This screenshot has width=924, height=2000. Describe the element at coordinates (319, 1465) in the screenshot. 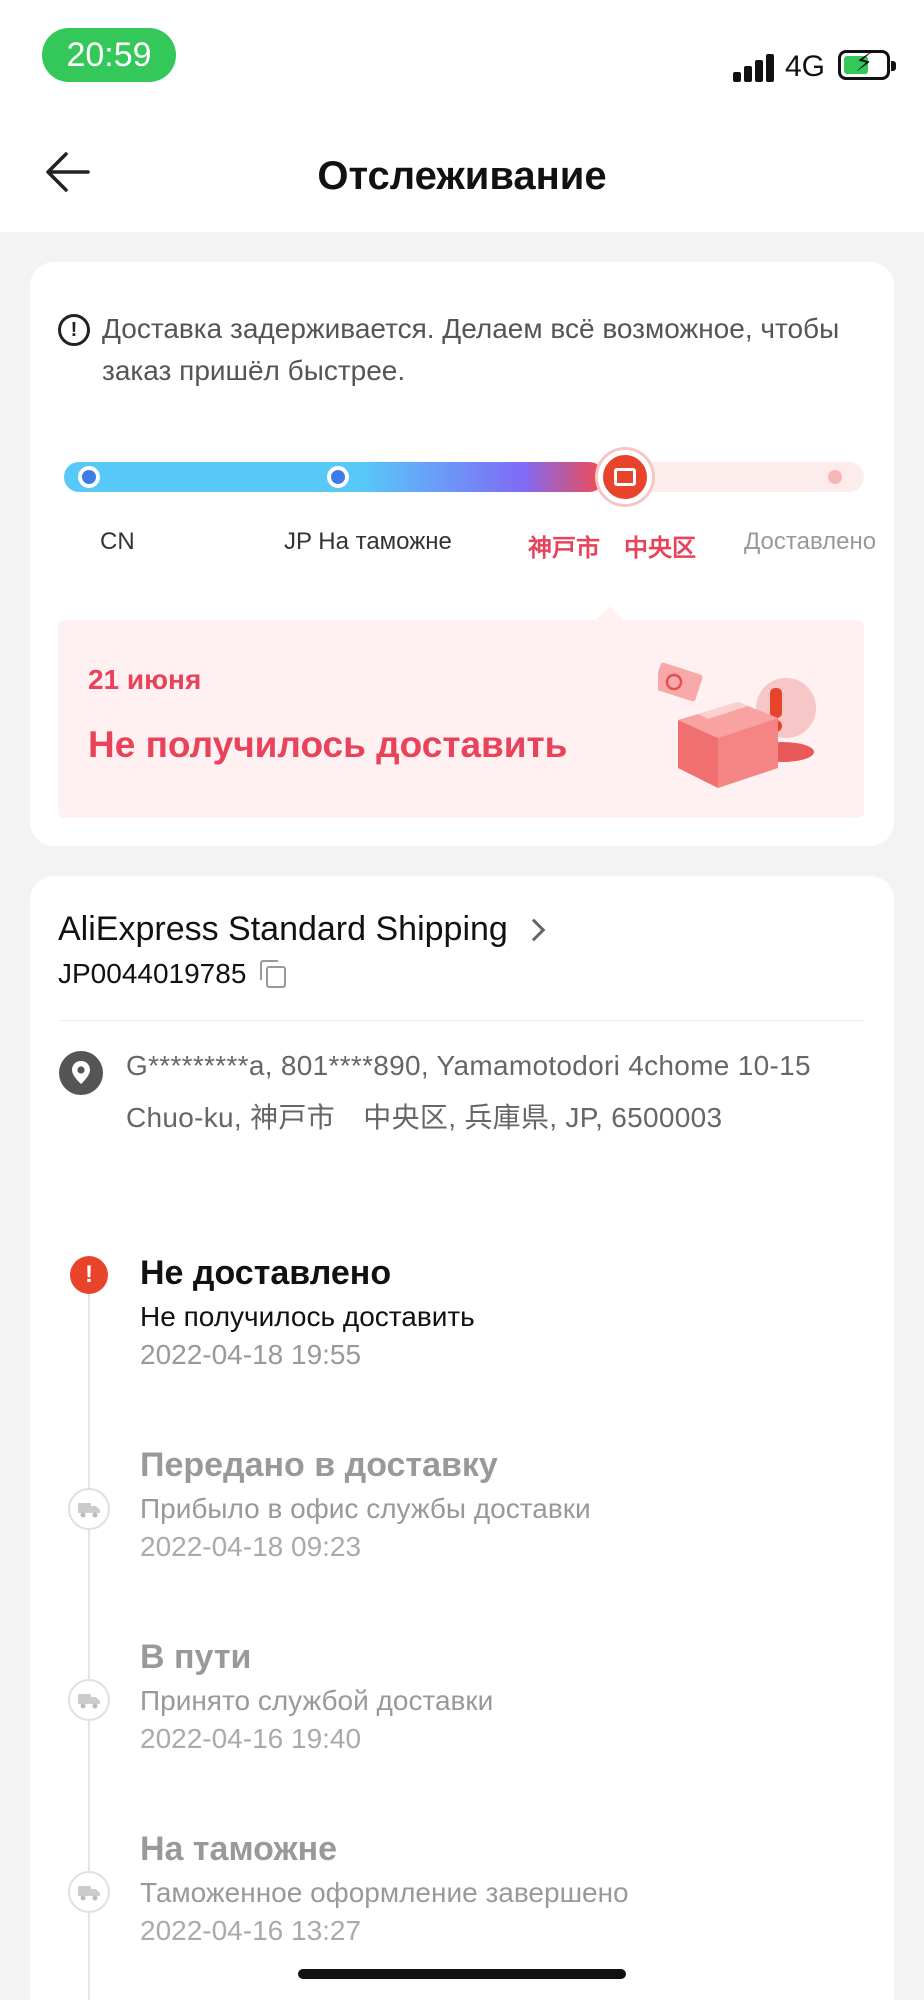

I see `event-title: Передано в доставку` at that location.